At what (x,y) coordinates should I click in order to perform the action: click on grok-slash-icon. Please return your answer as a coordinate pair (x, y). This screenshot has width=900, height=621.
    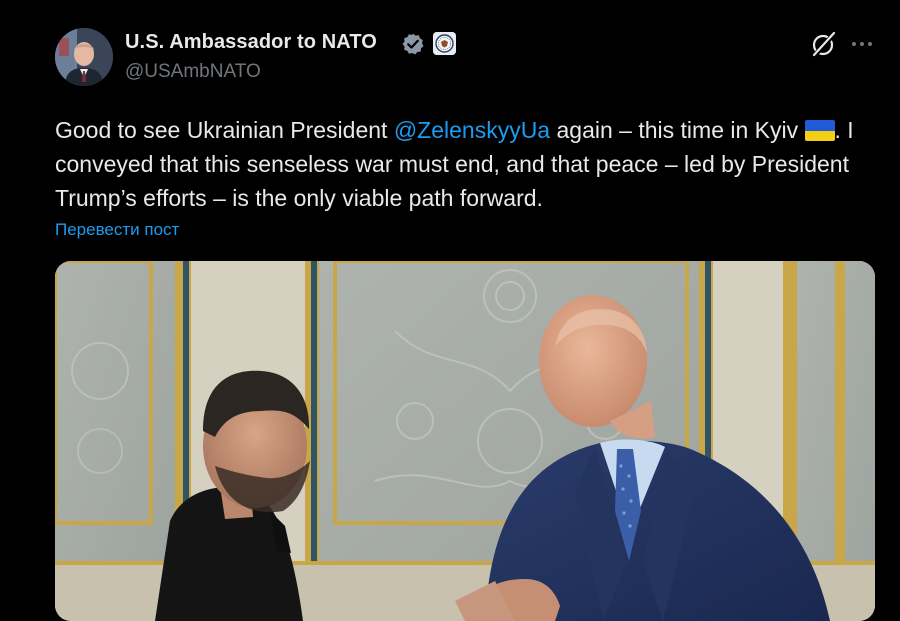
    Looking at the image, I should click on (824, 44).